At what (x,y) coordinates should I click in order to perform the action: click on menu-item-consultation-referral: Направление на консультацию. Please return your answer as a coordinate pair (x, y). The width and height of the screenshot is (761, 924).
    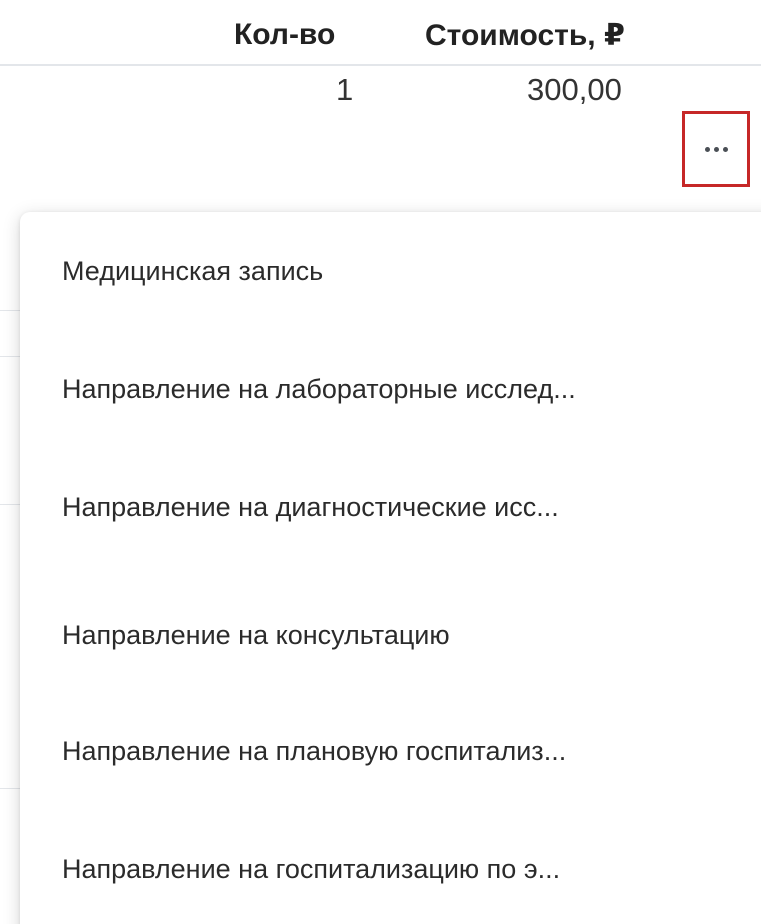
    Looking at the image, I should click on (390, 635).